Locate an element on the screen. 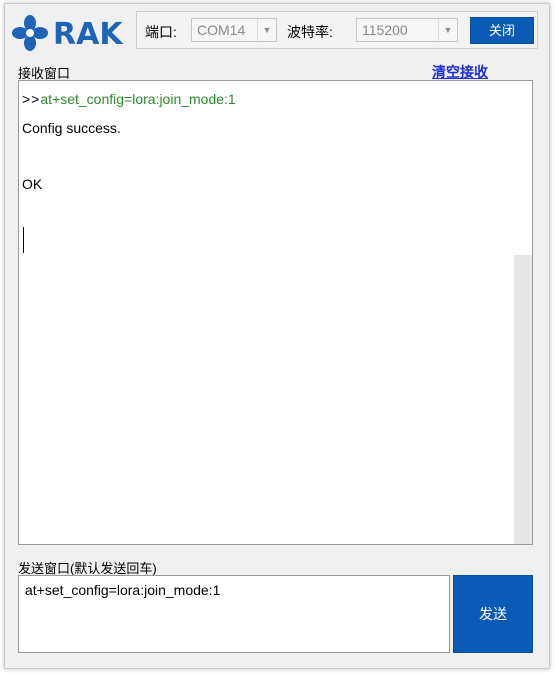 The image size is (555, 675). port-select: COM14 ▼ is located at coordinates (234, 30).